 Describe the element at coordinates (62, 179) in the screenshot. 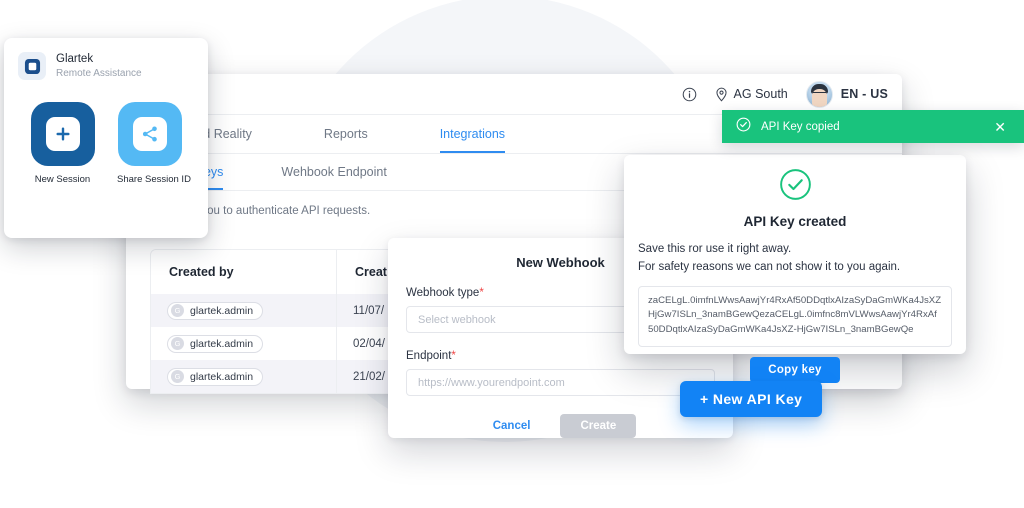

I see `new-session-label: New Session` at that location.